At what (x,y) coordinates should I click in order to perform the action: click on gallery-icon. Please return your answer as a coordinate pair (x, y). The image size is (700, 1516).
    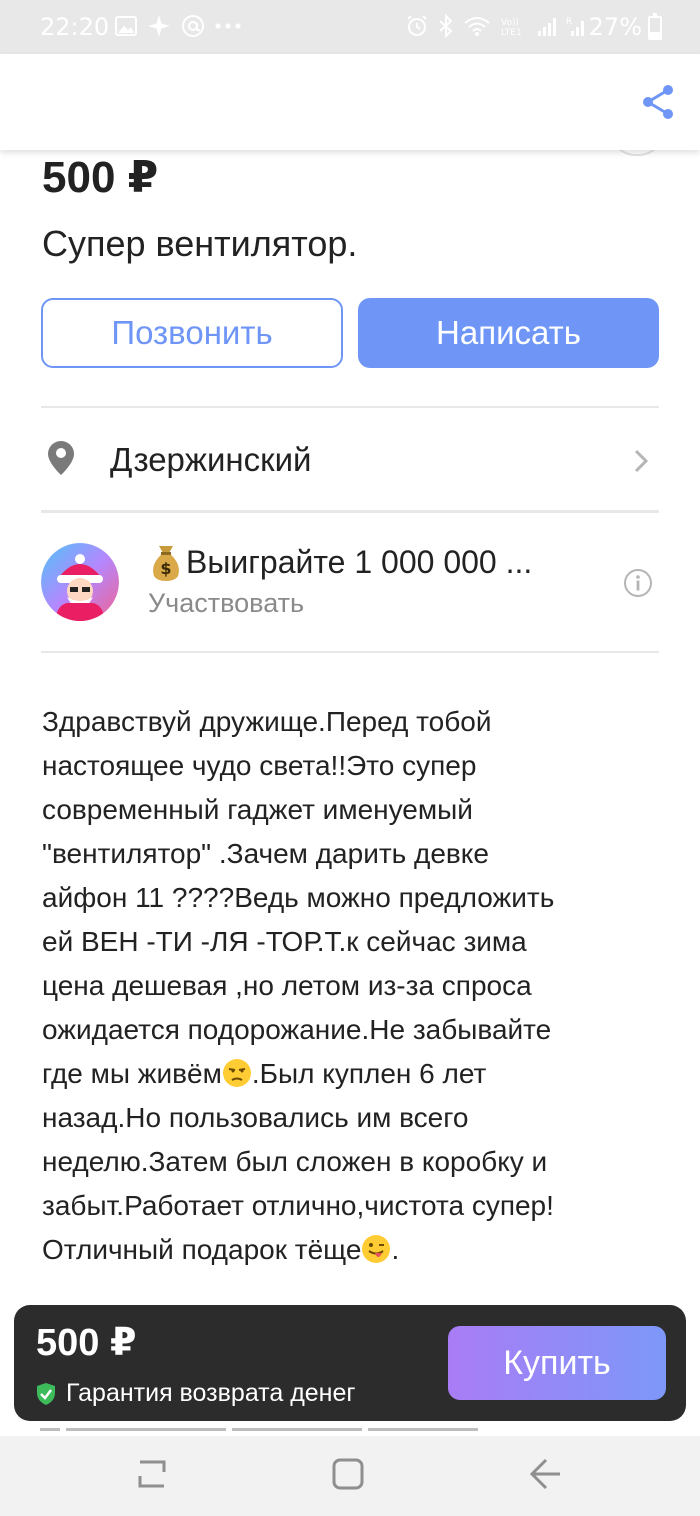
    Looking at the image, I should click on (126, 26).